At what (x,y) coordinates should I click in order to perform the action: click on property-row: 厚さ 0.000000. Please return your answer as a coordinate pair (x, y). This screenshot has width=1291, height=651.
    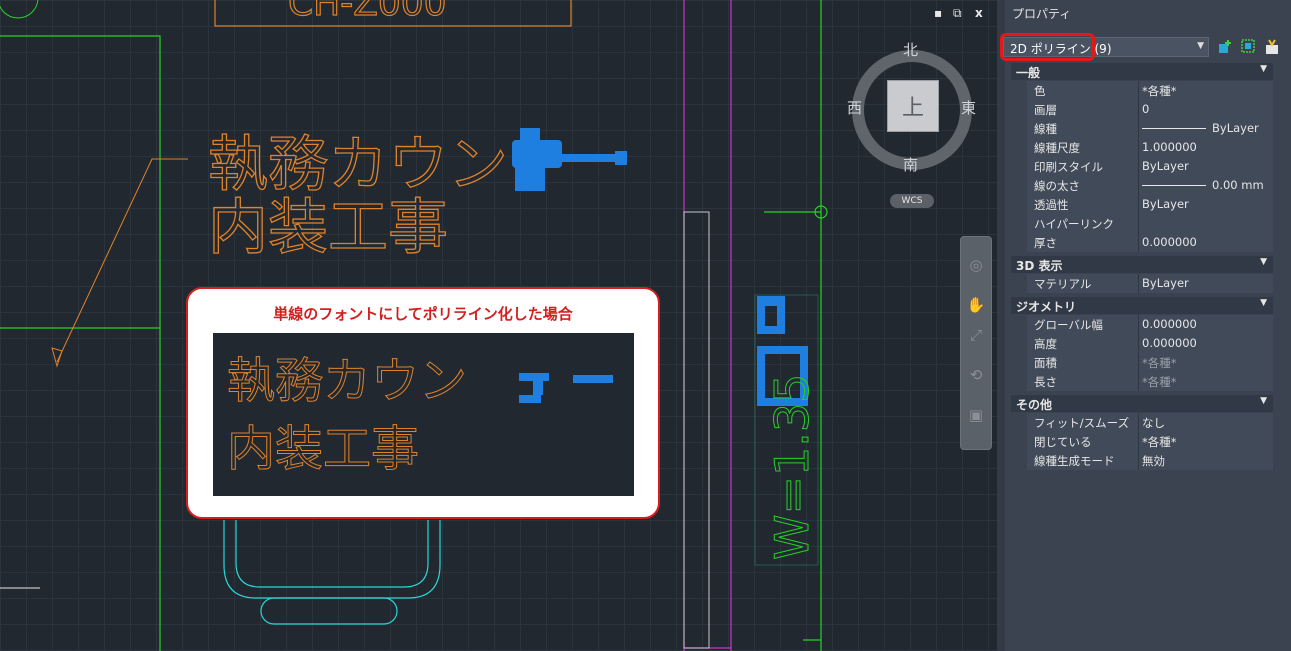
    Looking at the image, I should click on (1142, 242).